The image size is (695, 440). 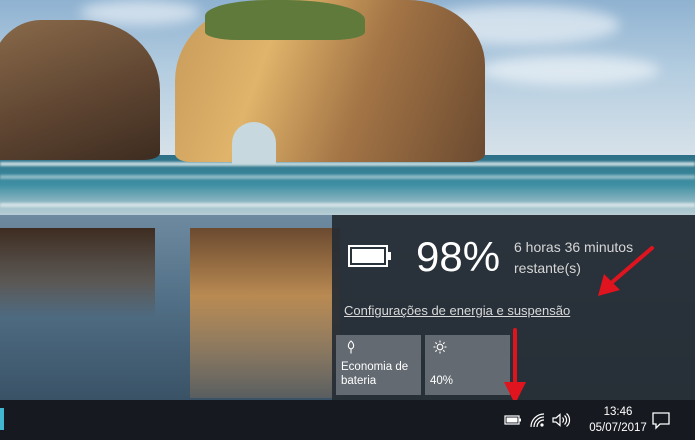 I want to click on battery-saver-tile: Economia de bateria, so click(x=378, y=365).